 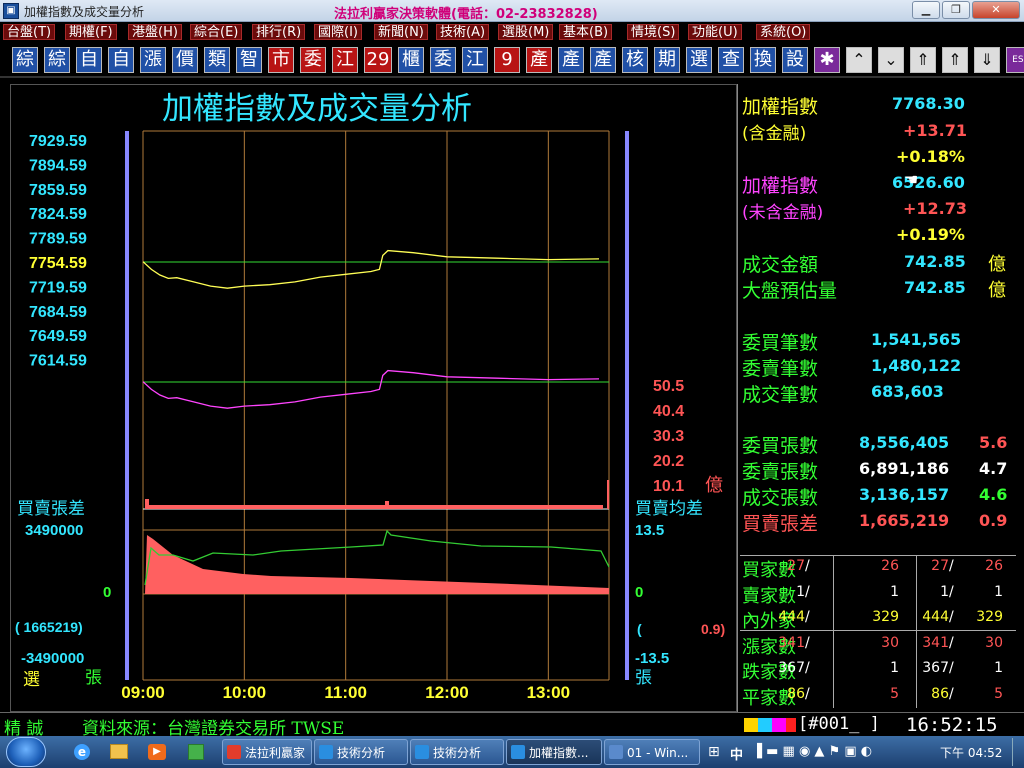 I want to click on index-axis-label: 7684.59, so click(x=58, y=312).